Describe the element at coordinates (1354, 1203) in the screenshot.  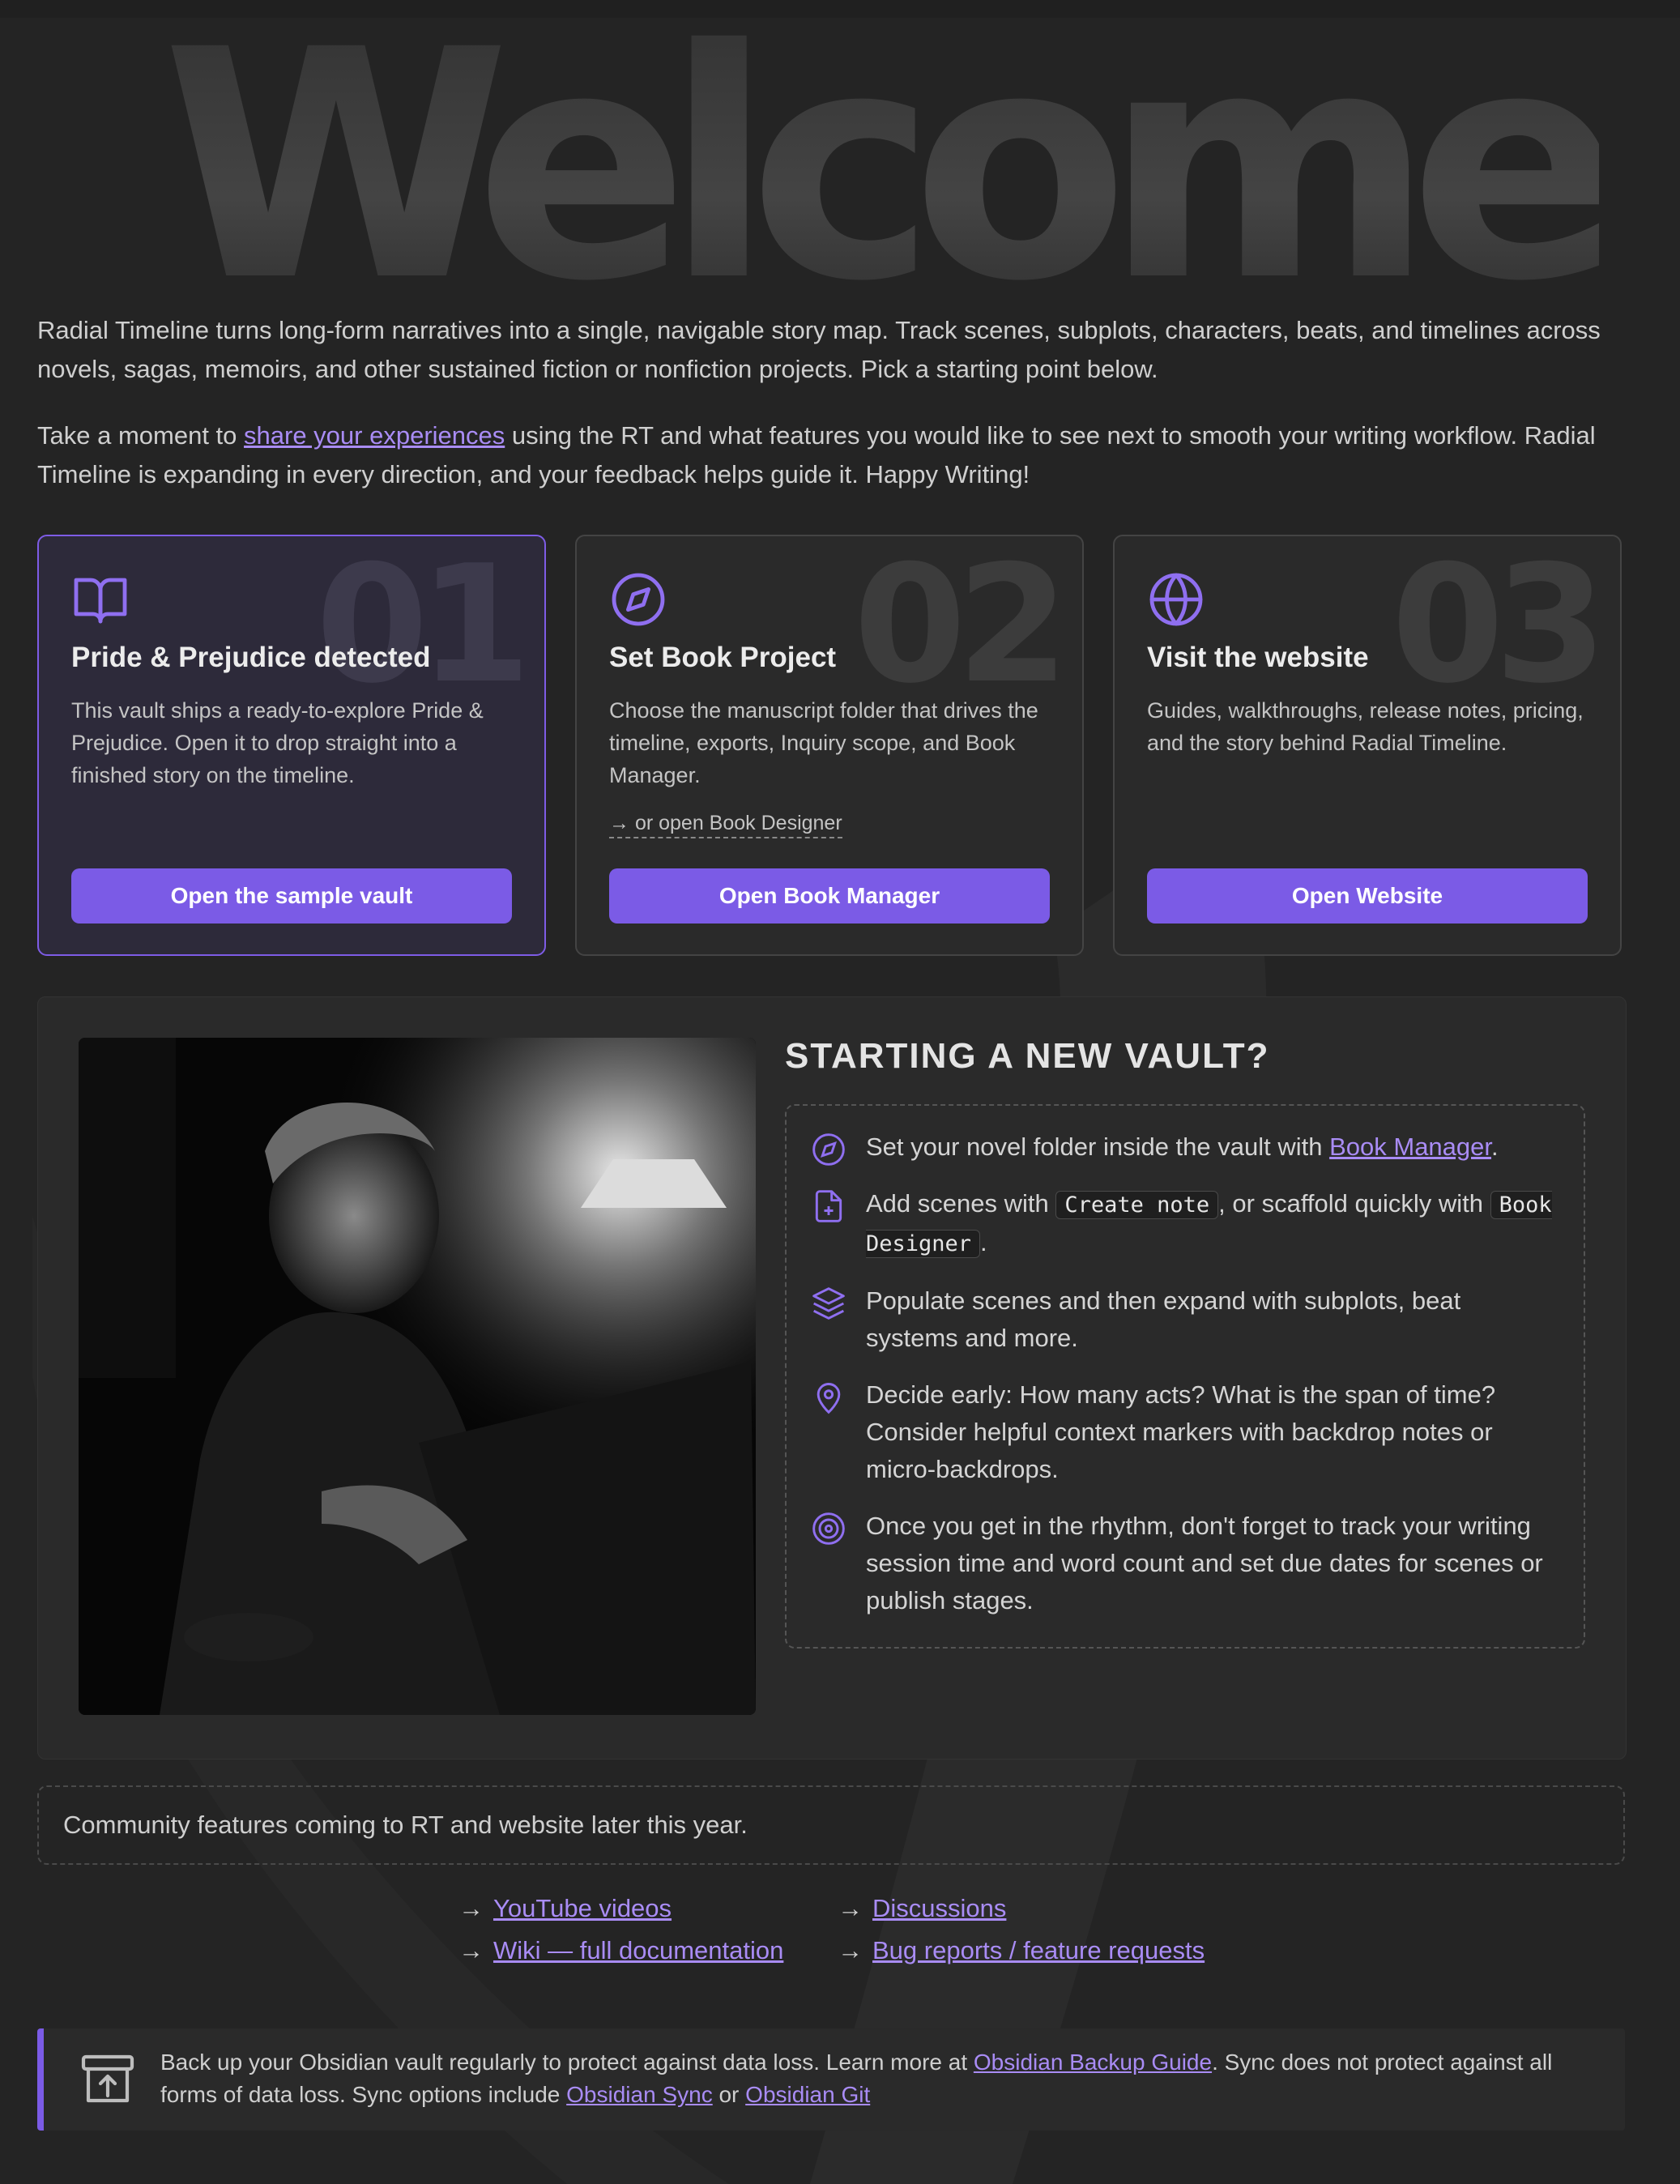
I see `step-text-mid: , or scaffold quickly with` at that location.